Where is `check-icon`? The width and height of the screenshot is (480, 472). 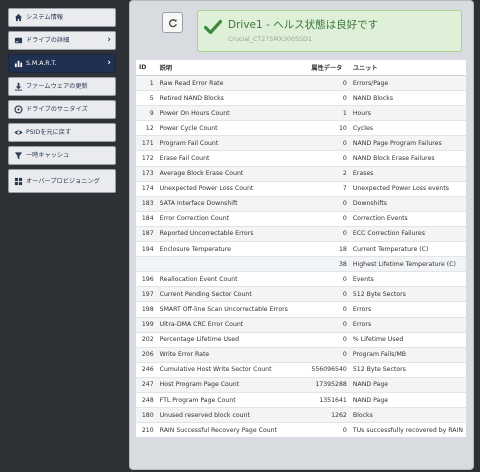 check-icon is located at coordinates (213, 29).